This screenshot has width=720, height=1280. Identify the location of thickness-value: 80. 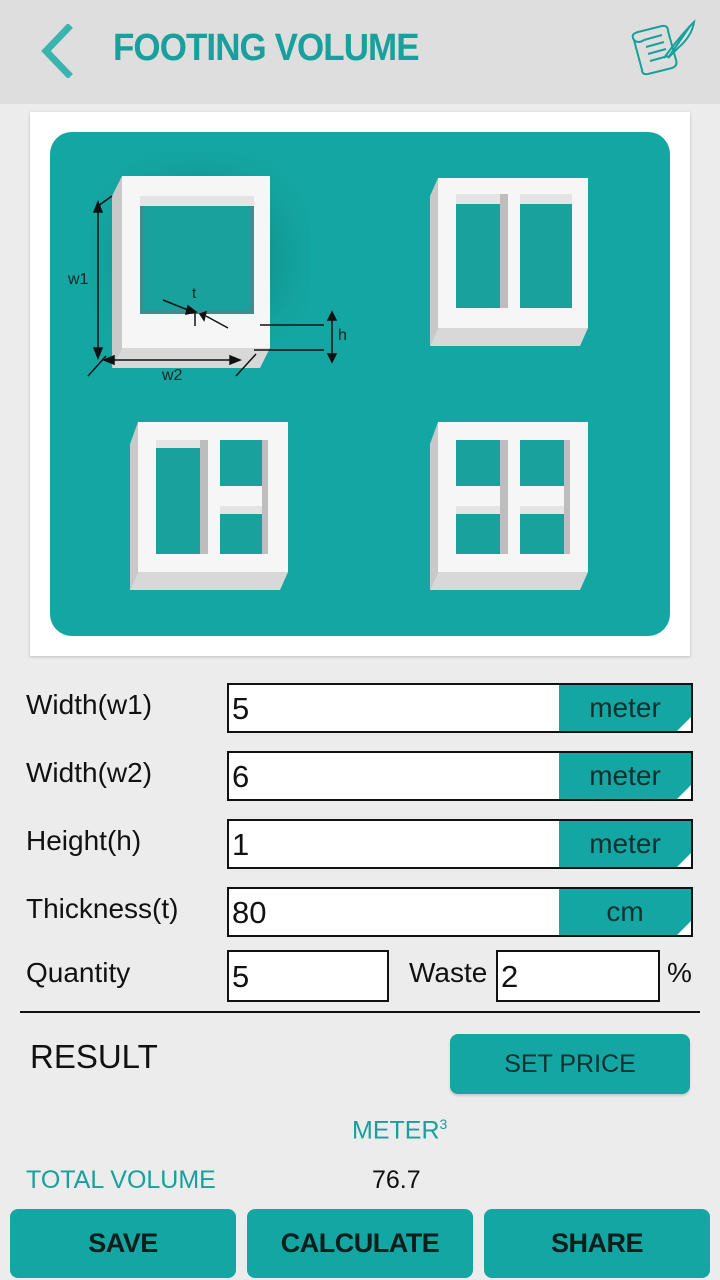
(249, 913).